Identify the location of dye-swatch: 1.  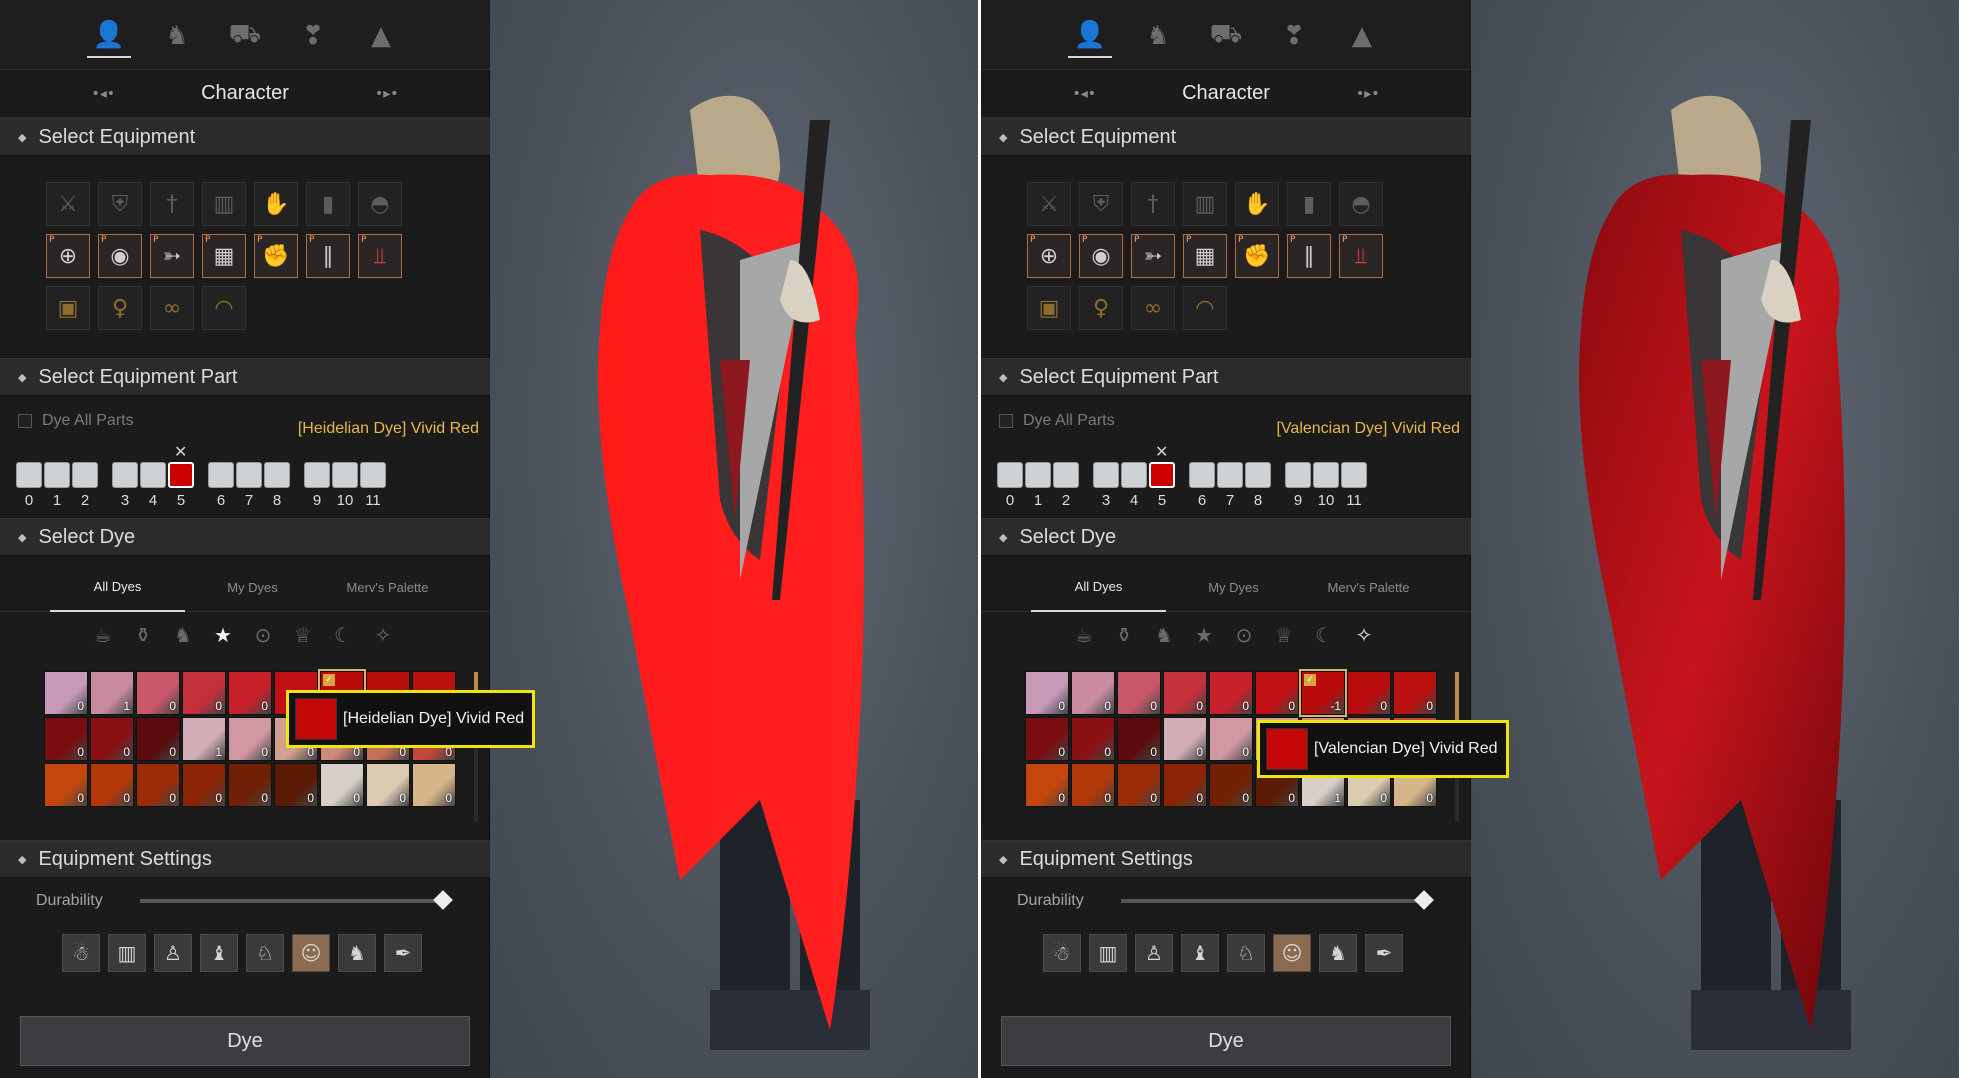
(204, 739).